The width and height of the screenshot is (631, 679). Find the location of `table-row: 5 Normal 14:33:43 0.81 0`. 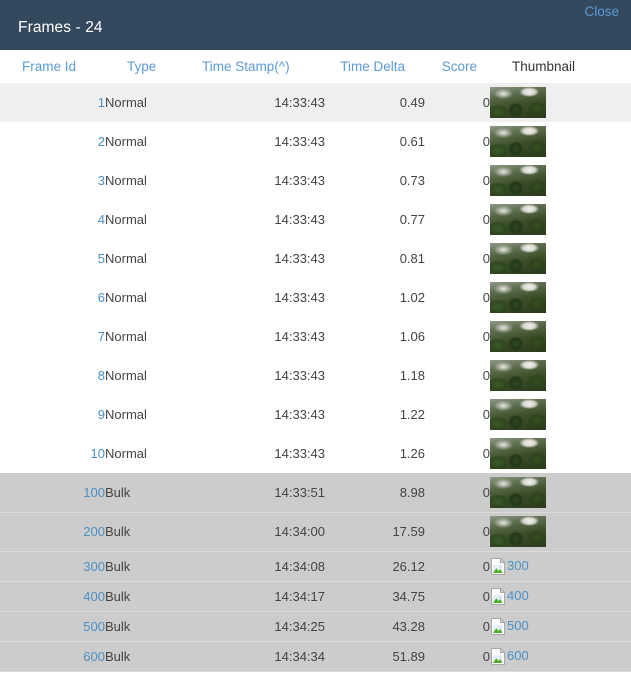

table-row: 5 Normal 14:33:43 0.81 0 is located at coordinates (315, 258).